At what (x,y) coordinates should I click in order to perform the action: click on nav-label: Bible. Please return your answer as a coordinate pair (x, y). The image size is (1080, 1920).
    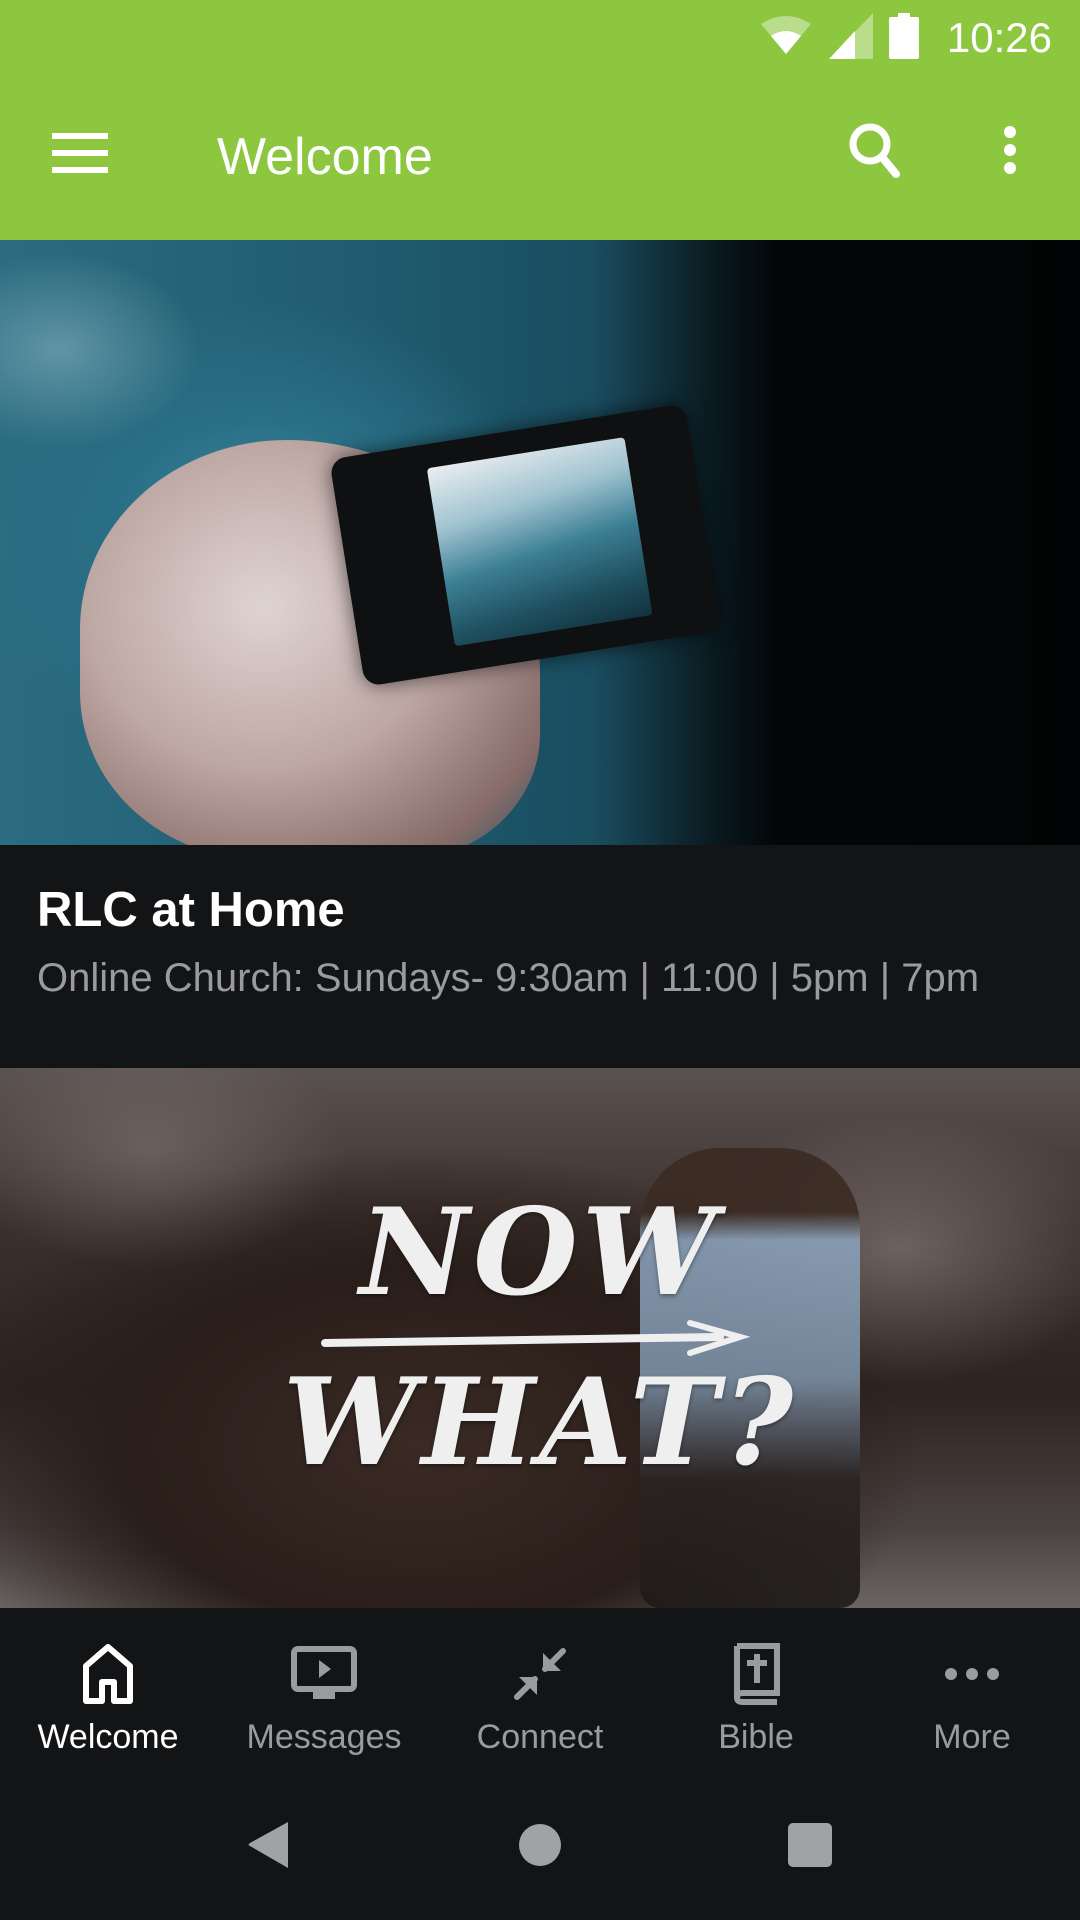
    Looking at the image, I should click on (756, 1737).